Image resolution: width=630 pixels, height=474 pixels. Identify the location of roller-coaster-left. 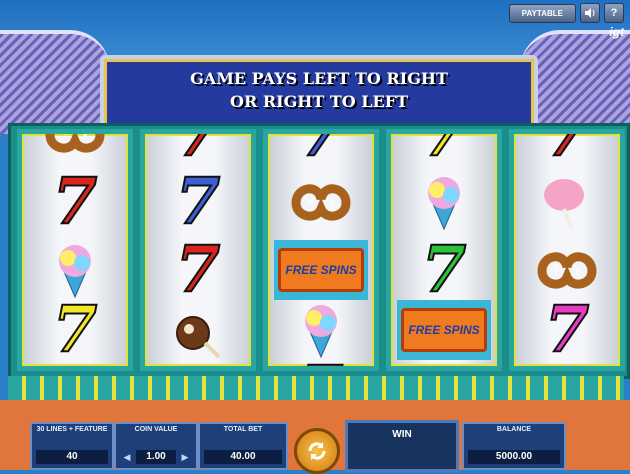
(55, 82).